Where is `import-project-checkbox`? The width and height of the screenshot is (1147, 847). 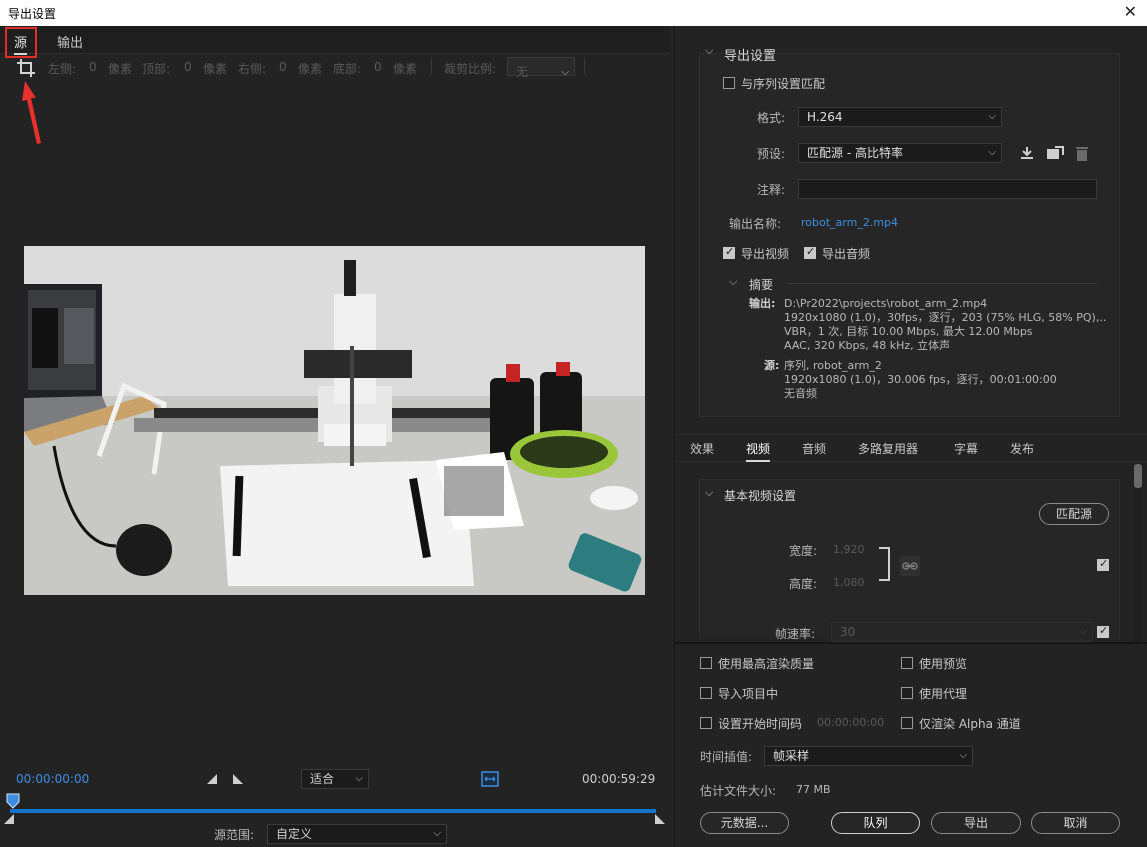 import-project-checkbox is located at coordinates (706, 693).